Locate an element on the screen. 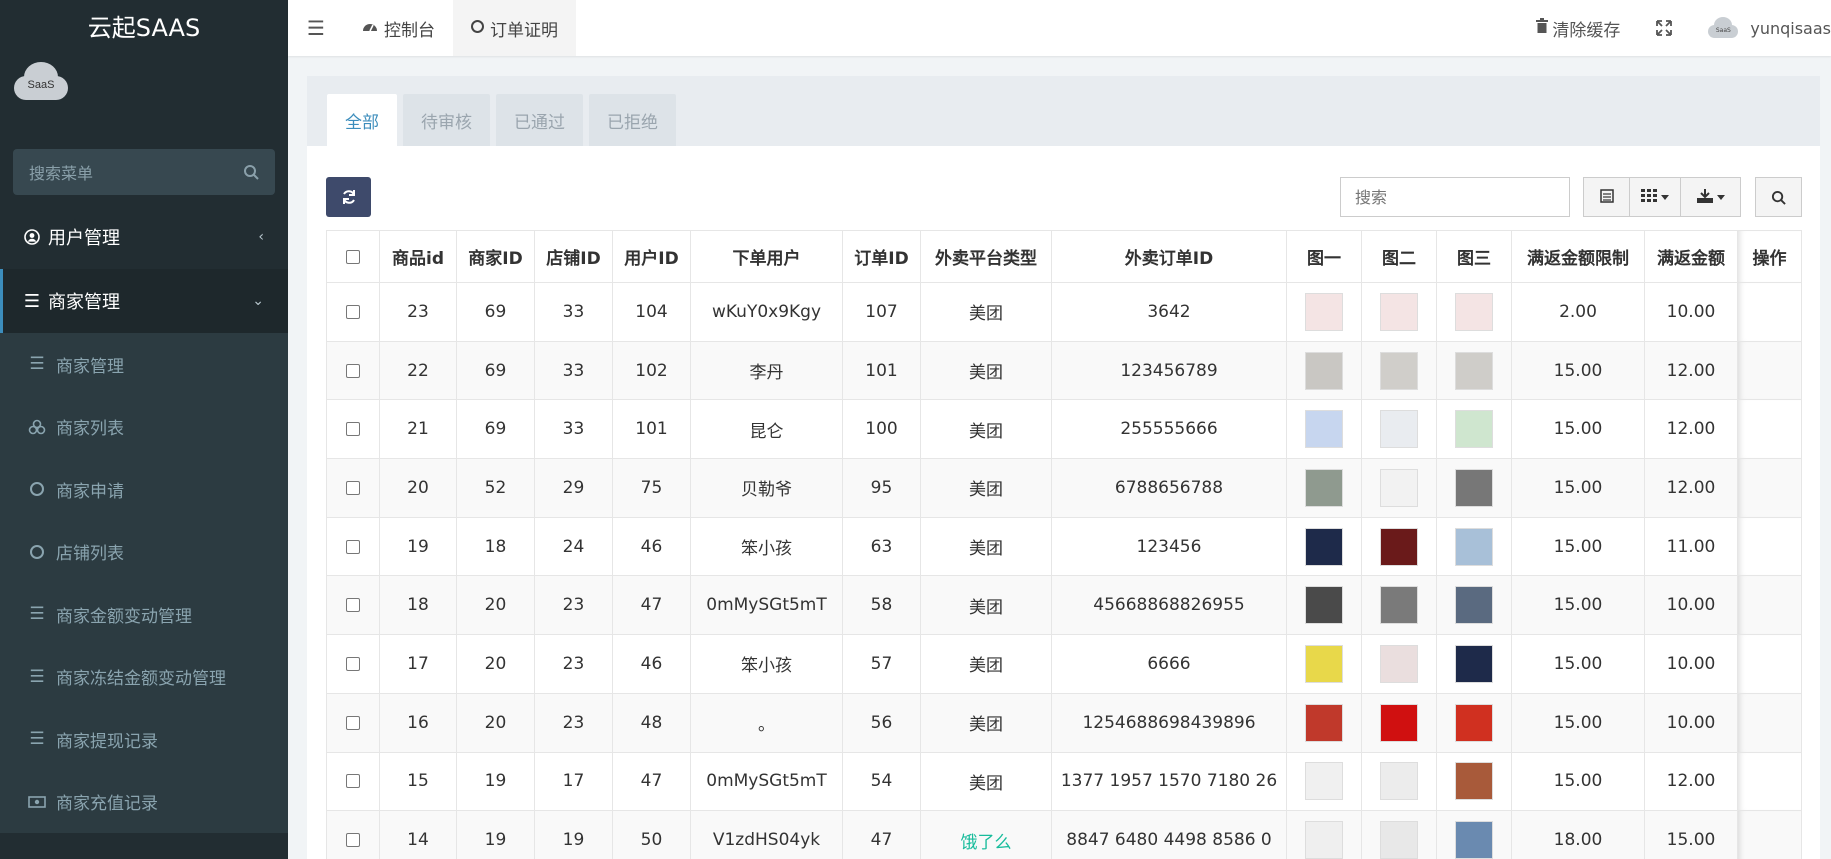 Image resolution: width=1831 pixels, height=859 pixels. column-header: 订单ID is located at coordinates (881, 256).